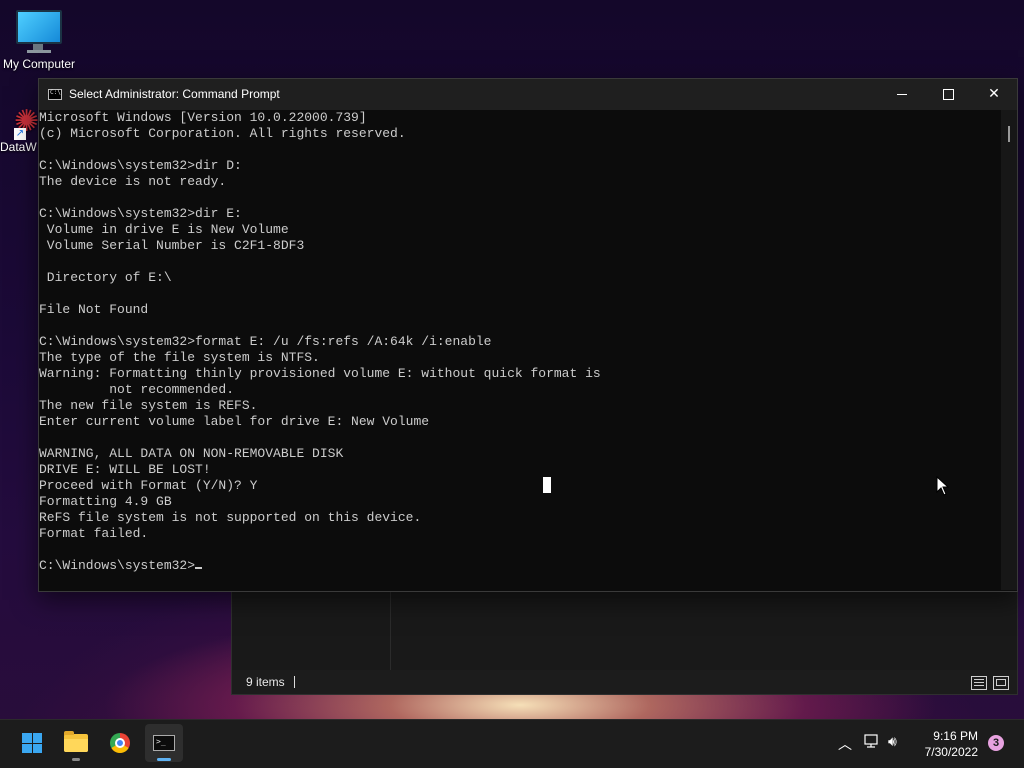 The height and width of the screenshot is (768, 1024). Describe the element at coordinates (512, 743) in the screenshot. I see `taskbar: ︿ 🔊︎ 9:16 PM 7/30/2022 3` at that location.